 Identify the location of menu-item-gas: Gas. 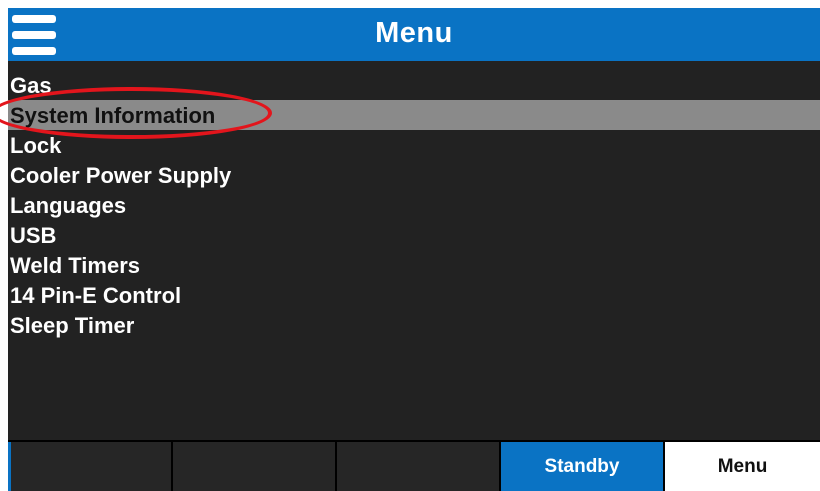
(414, 85).